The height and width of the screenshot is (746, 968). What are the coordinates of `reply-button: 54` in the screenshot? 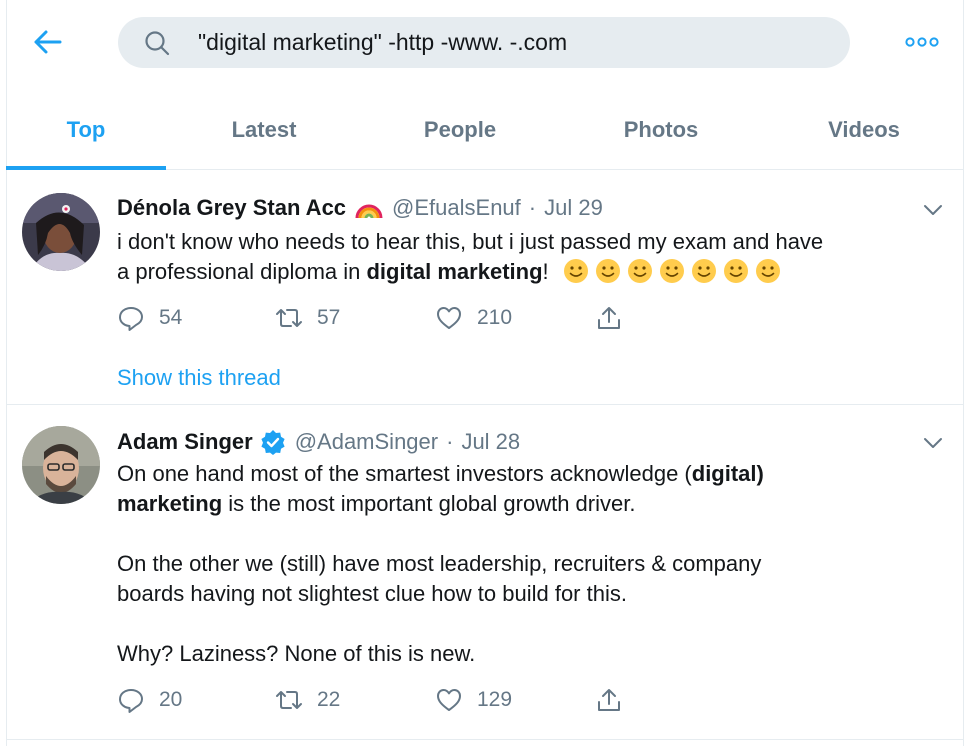 It's located at (149, 318).